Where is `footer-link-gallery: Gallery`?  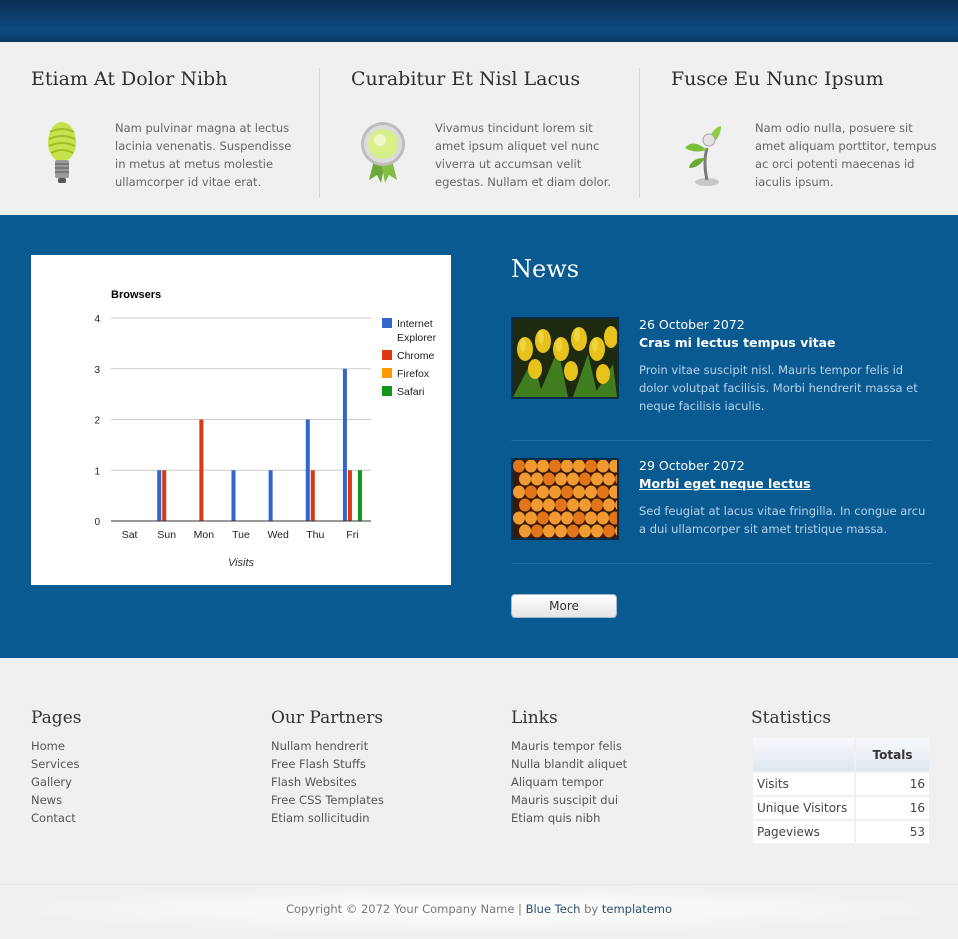
footer-link-gallery: Gallery is located at coordinates (56, 782).